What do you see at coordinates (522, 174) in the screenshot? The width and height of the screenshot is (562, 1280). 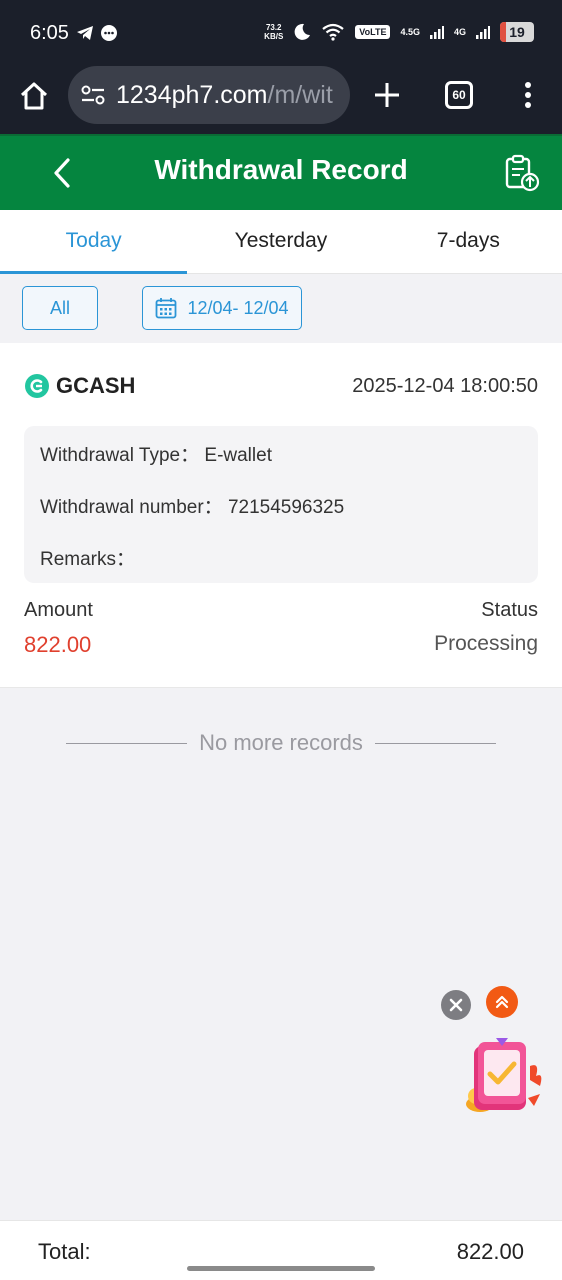 I see `clipboard-upload-icon` at bounding box center [522, 174].